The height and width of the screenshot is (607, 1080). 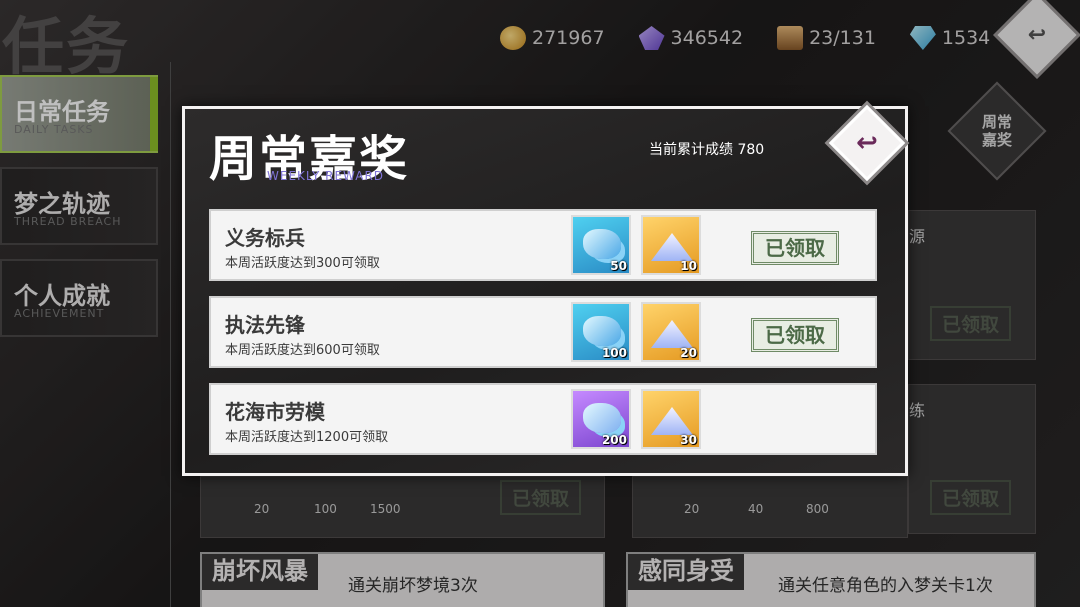 I want to click on reward-row: 执法先锋 本周活跃度达到600可领取 100 20 已领取, so click(x=543, y=332).